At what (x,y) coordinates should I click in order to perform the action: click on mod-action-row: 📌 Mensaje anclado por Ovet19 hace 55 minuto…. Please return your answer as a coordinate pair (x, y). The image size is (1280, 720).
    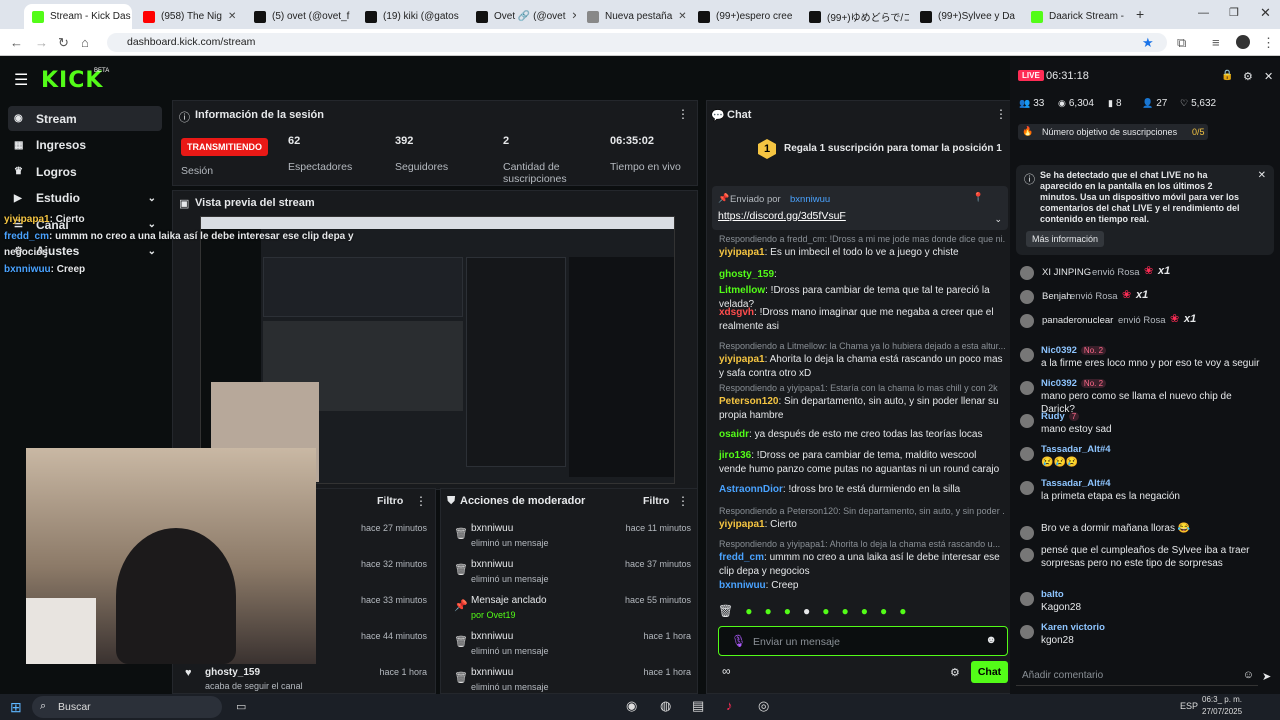
    Looking at the image, I should click on (574, 609).